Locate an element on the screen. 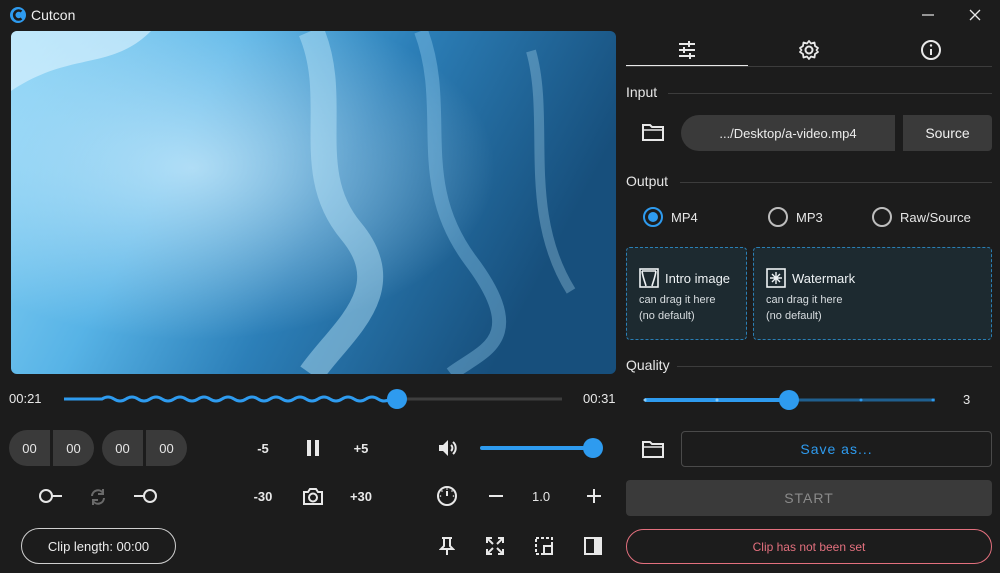 Image resolution: width=1000 pixels, height=573 pixels. watermark-icon is located at coordinates (776, 278).